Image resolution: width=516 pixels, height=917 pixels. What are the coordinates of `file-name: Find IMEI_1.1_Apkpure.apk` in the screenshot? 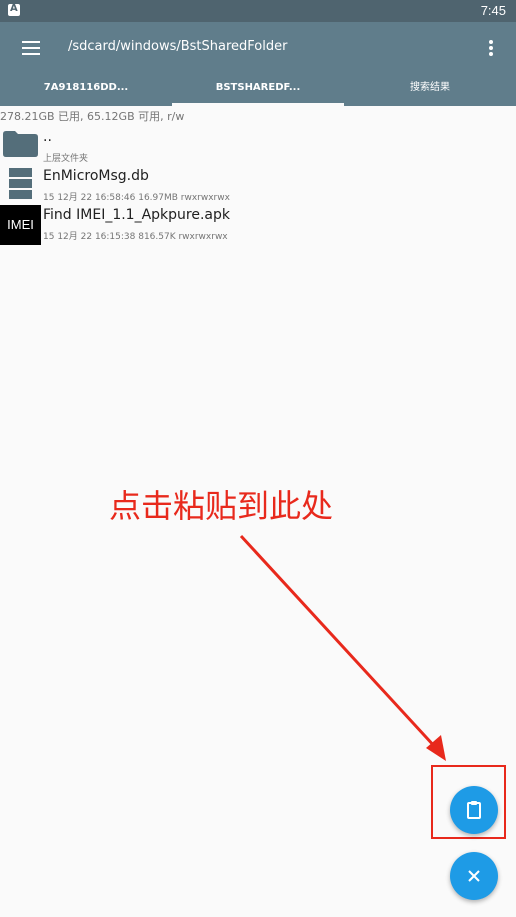 It's located at (136, 215).